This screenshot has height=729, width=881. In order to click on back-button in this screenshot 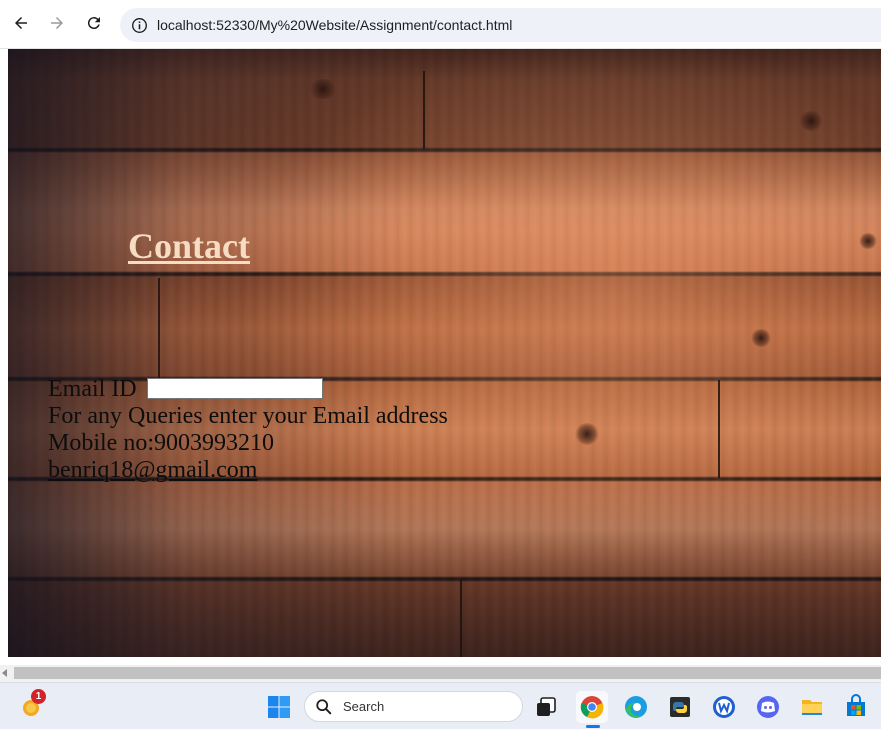, I will do `click(21, 23)`.